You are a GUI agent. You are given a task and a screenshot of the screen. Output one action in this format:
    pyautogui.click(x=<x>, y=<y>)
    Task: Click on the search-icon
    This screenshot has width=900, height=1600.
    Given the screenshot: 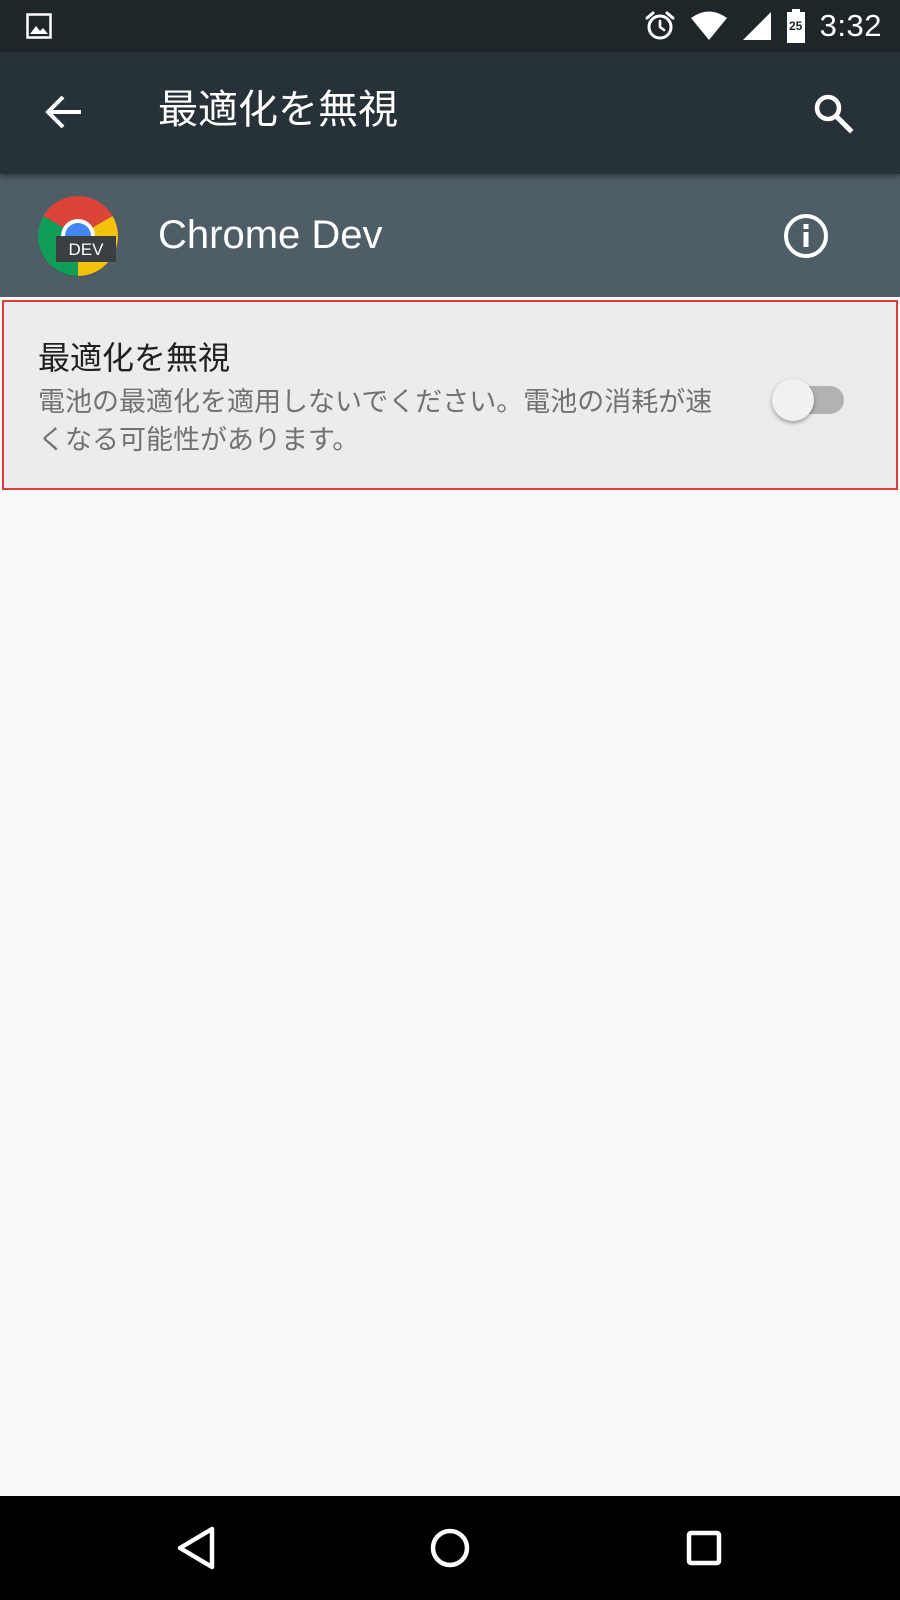 What is the action you would take?
    pyautogui.click(x=834, y=114)
    